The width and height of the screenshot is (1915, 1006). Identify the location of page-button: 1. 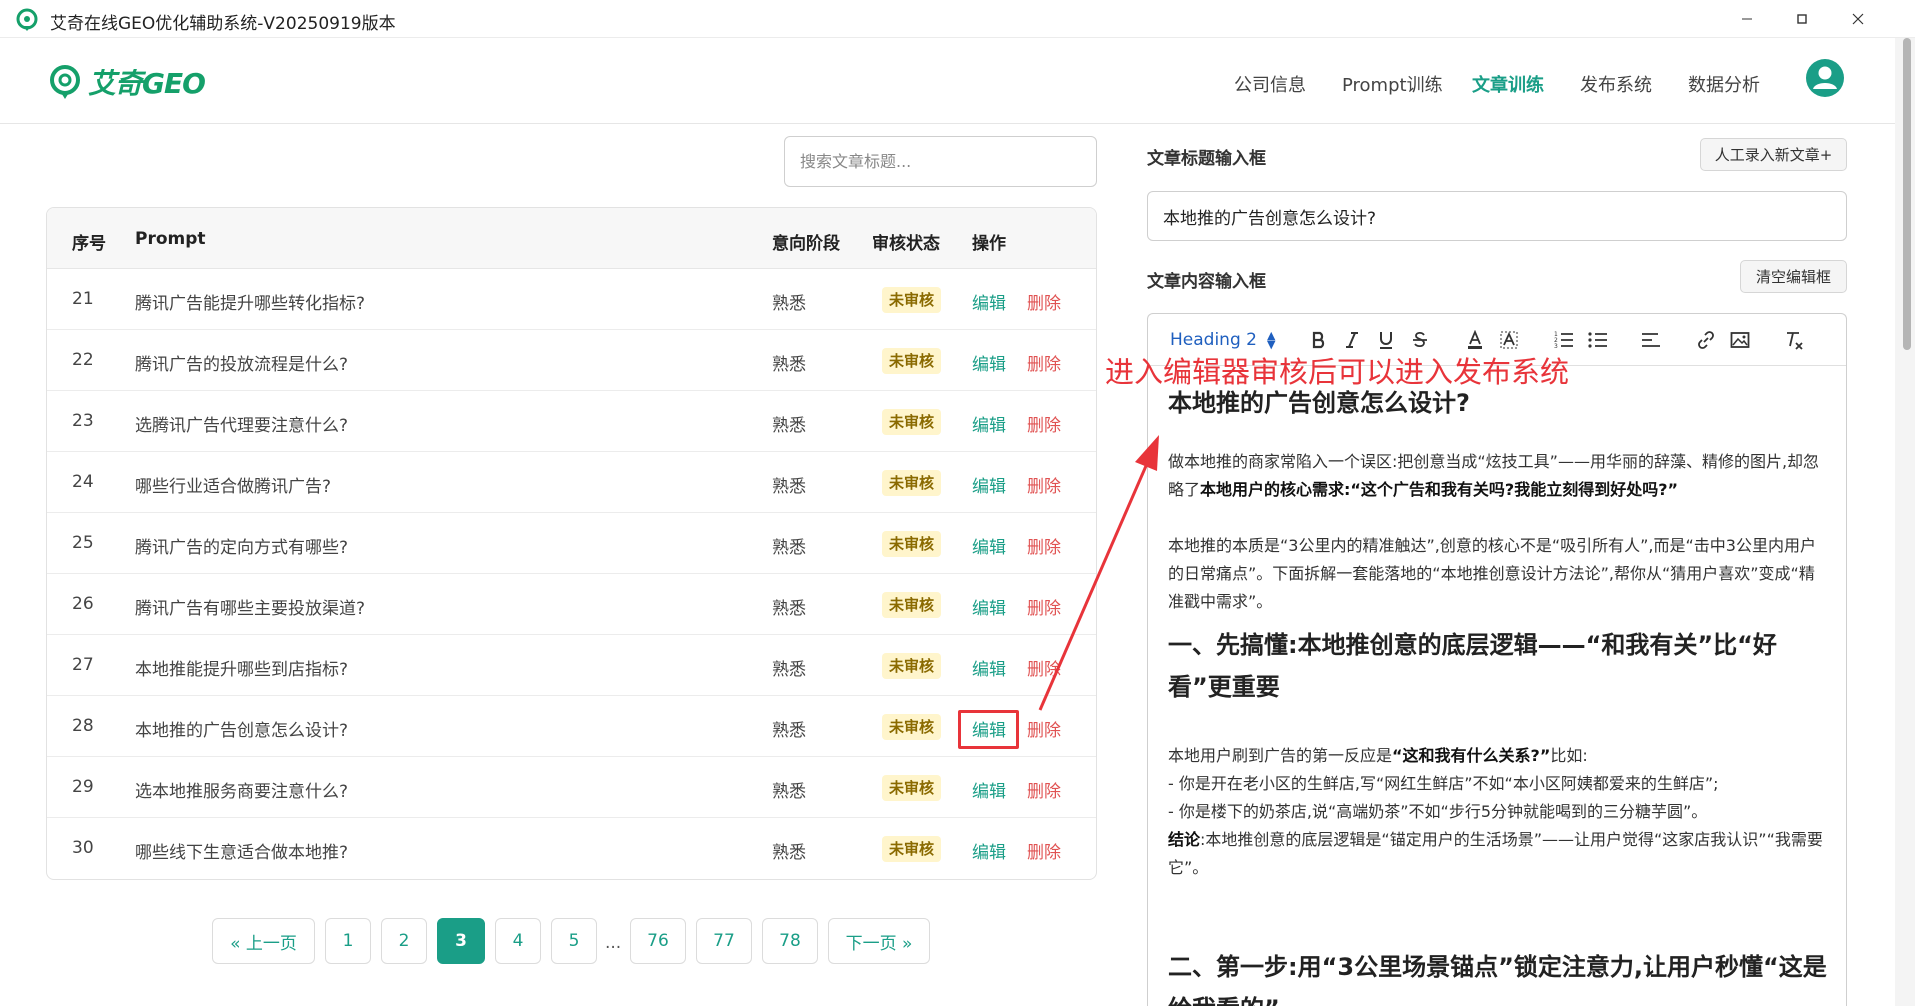
(348, 941).